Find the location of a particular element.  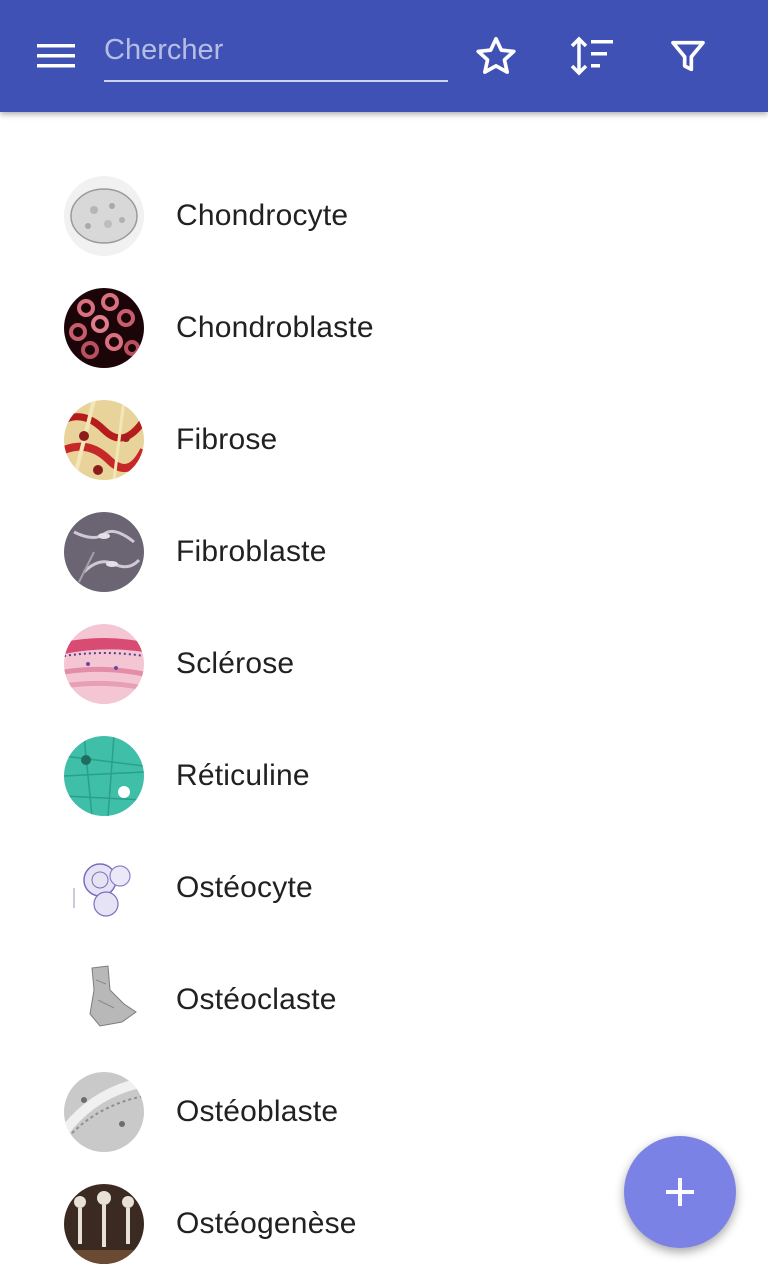

filter-icon is located at coordinates (688, 56).